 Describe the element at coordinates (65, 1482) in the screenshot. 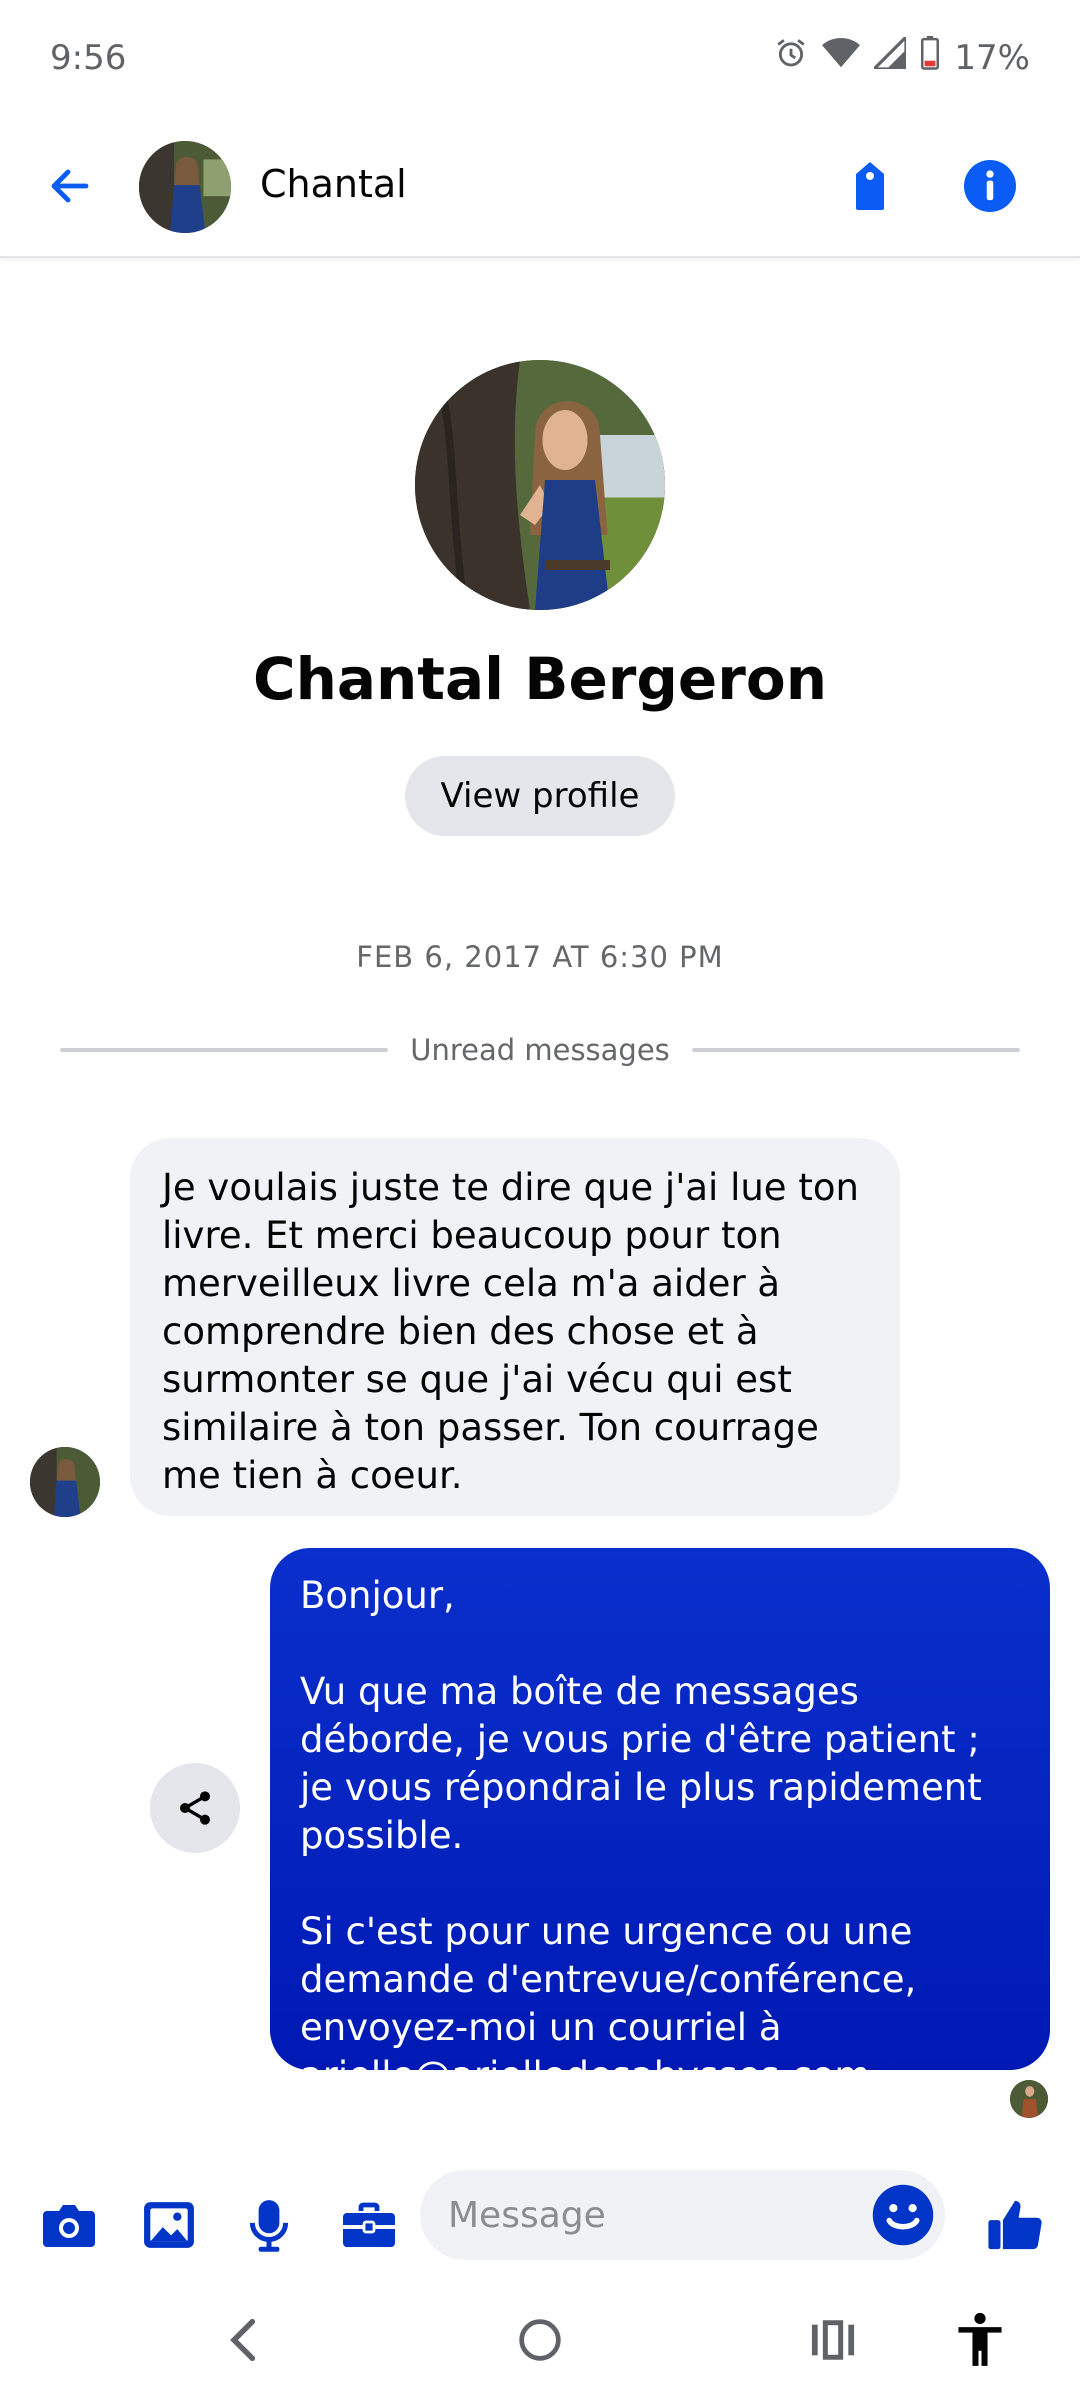

I see `sender-avatar` at that location.